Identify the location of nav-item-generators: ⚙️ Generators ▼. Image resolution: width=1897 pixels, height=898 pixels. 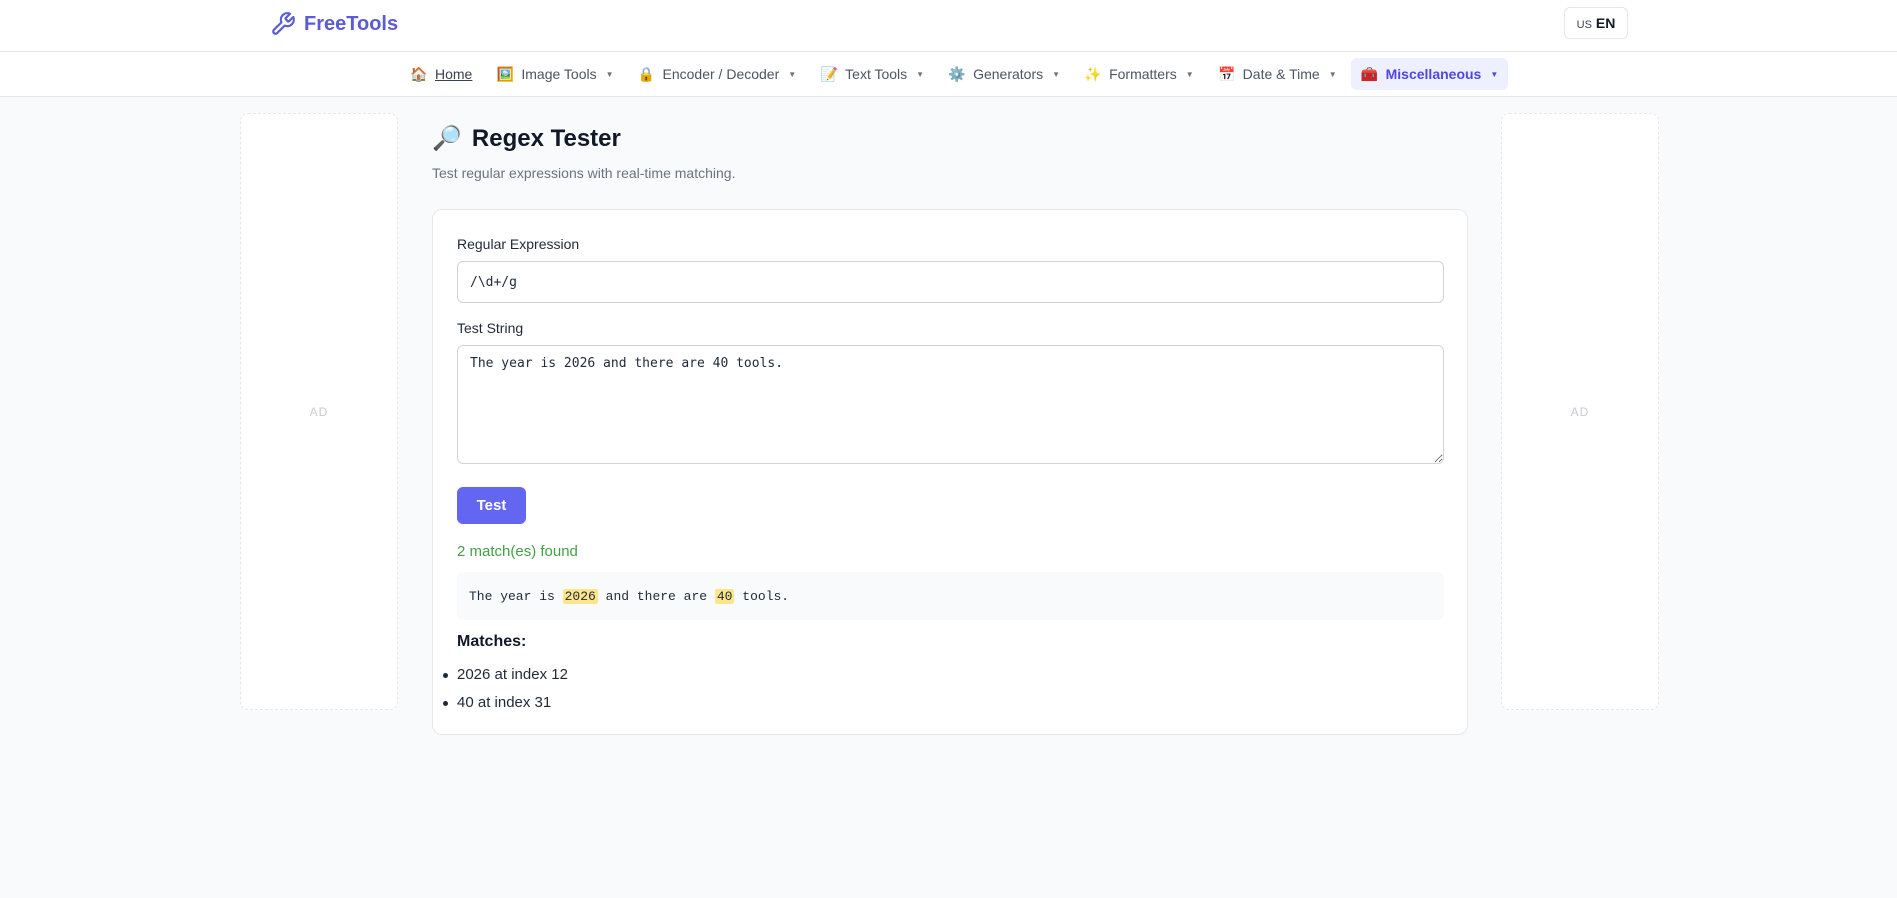
(1004, 74).